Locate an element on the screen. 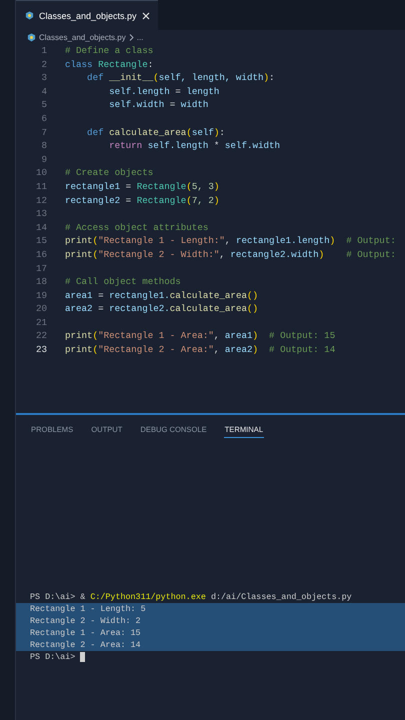 This screenshot has width=405, height=720. code-line: # Define a class is located at coordinates (109, 51).